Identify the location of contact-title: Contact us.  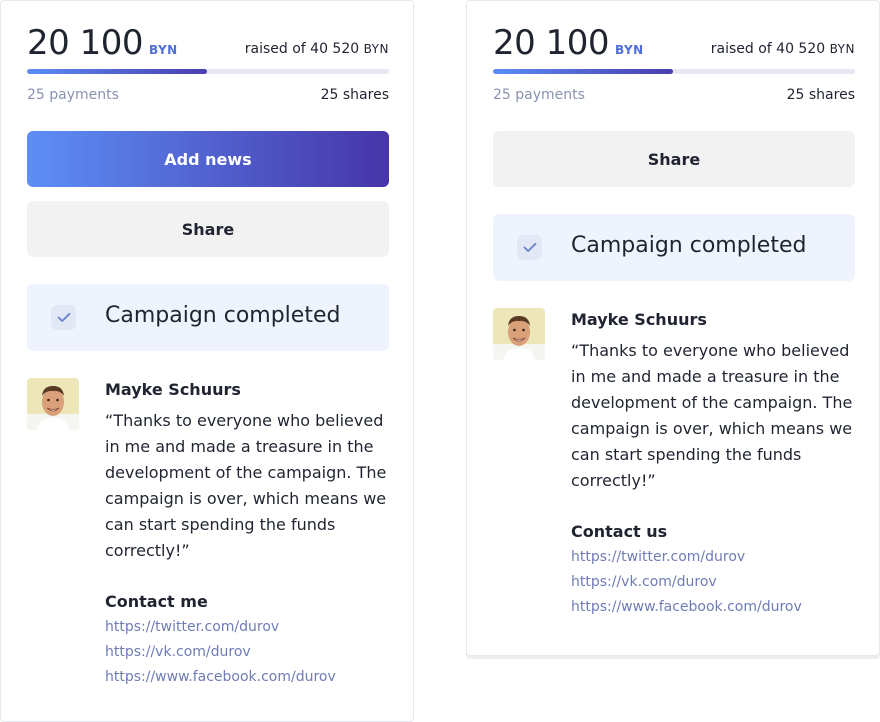
(619, 531).